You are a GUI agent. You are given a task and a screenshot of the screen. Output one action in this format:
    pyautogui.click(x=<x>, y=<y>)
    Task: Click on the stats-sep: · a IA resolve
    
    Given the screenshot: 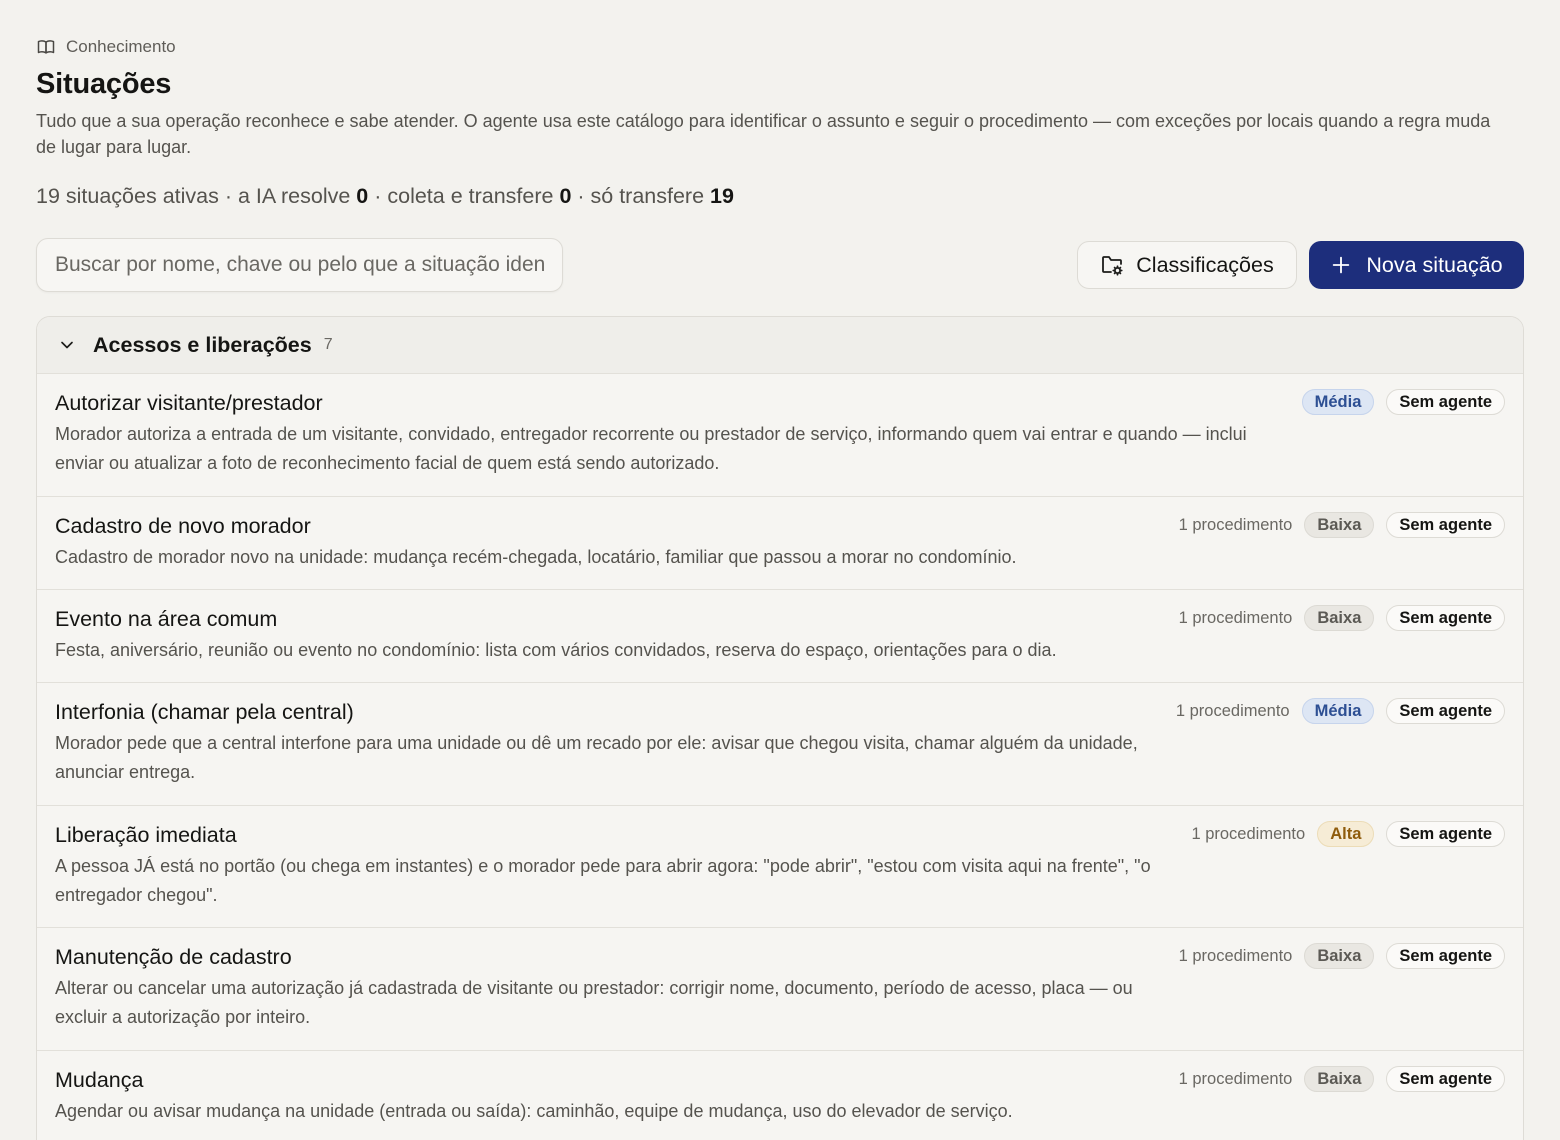 What is the action you would take?
    pyautogui.click(x=287, y=196)
    